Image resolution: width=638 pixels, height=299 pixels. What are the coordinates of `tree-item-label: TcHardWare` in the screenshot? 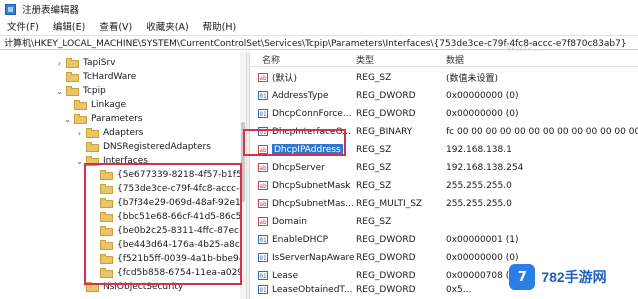 It's located at (110, 77).